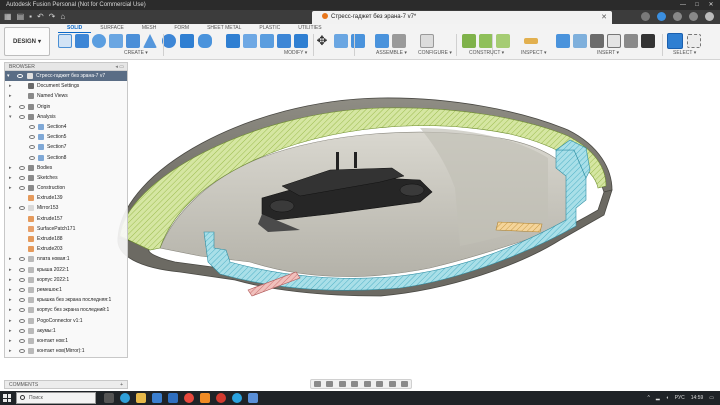 The width and height of the screenshot is (720, 405). I want to click on browser-tree-item: ▸ Named Views, so click(66, 96).